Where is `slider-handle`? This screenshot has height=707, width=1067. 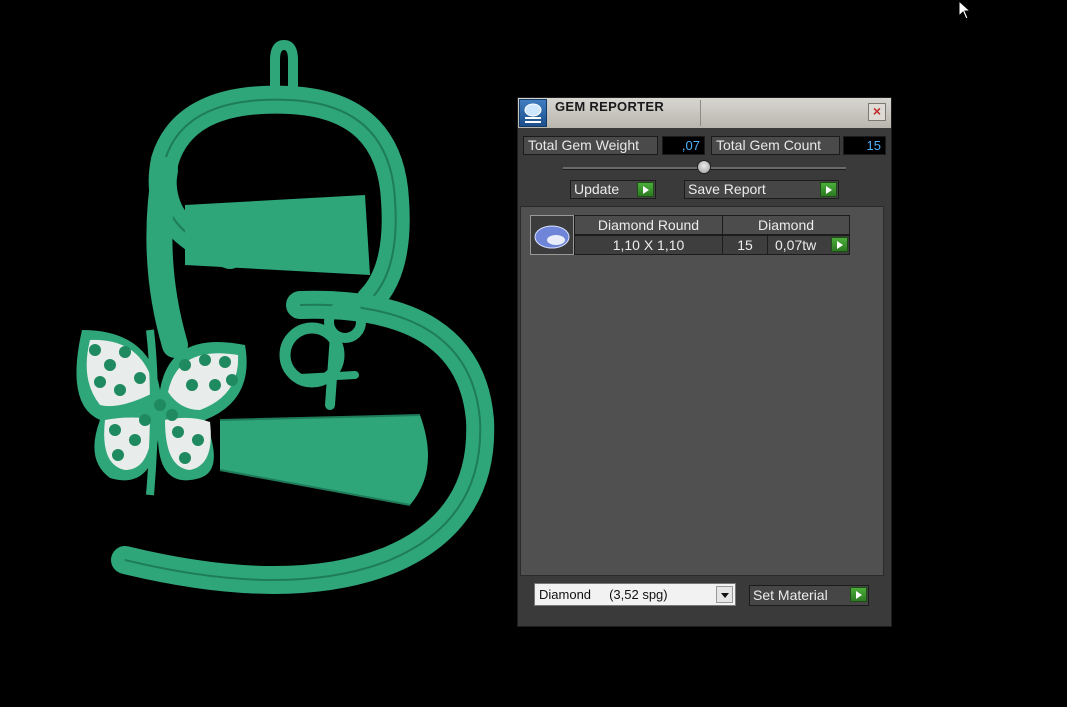 slider-handle is located at coordinates (704, 167).